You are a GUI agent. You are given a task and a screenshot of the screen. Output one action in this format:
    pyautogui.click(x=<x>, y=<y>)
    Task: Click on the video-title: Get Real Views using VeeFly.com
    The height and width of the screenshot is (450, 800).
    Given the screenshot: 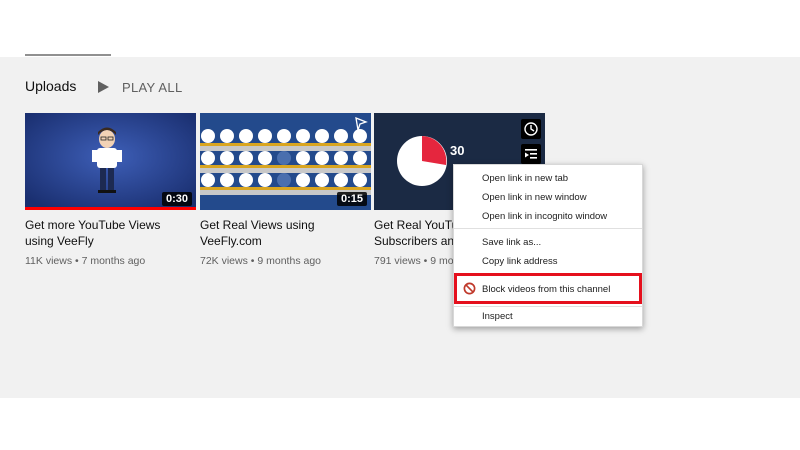 What is the action you would take?
    pyautogui.click(x=285, y=233)
    